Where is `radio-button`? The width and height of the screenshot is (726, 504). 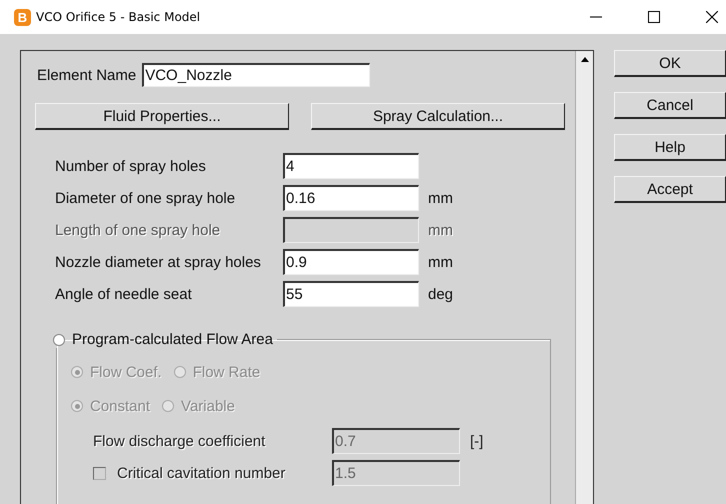
radio-button is located at coordinates (59, 340).